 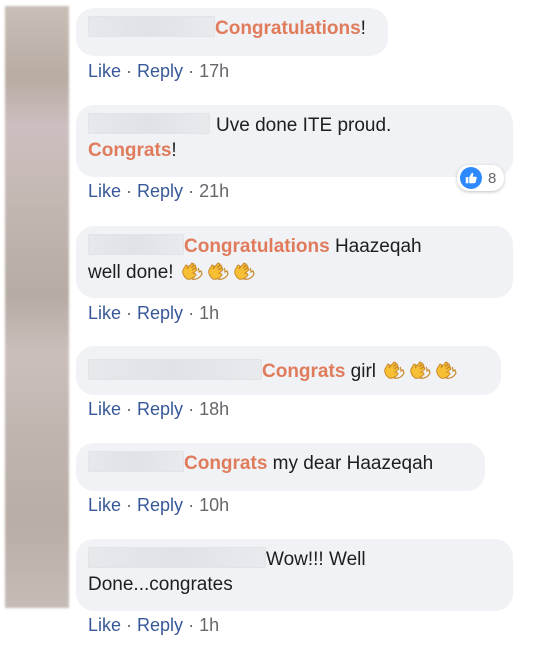 I want to click on avatar-column, so click(x=37, y=307).